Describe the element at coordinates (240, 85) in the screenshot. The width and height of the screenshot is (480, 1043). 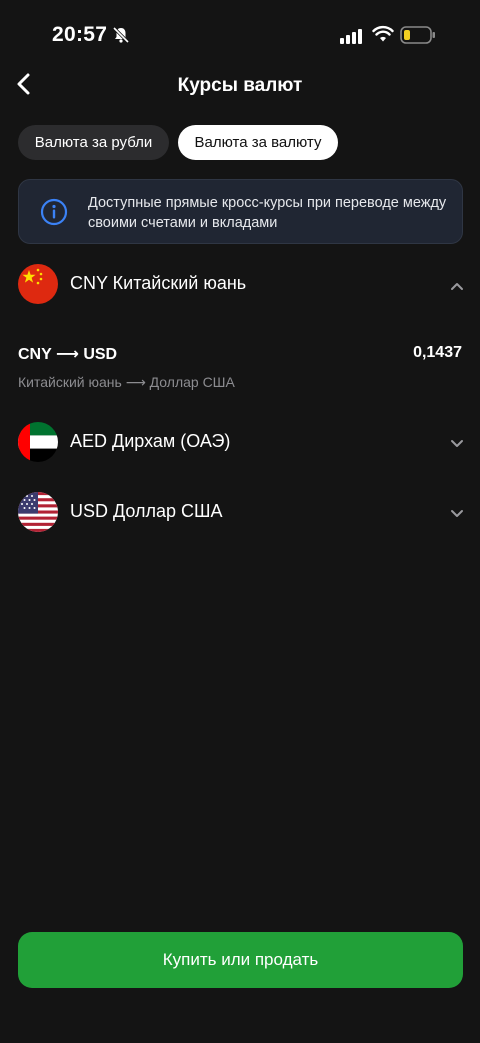
I see `page-title: Курсы валют` at that location.